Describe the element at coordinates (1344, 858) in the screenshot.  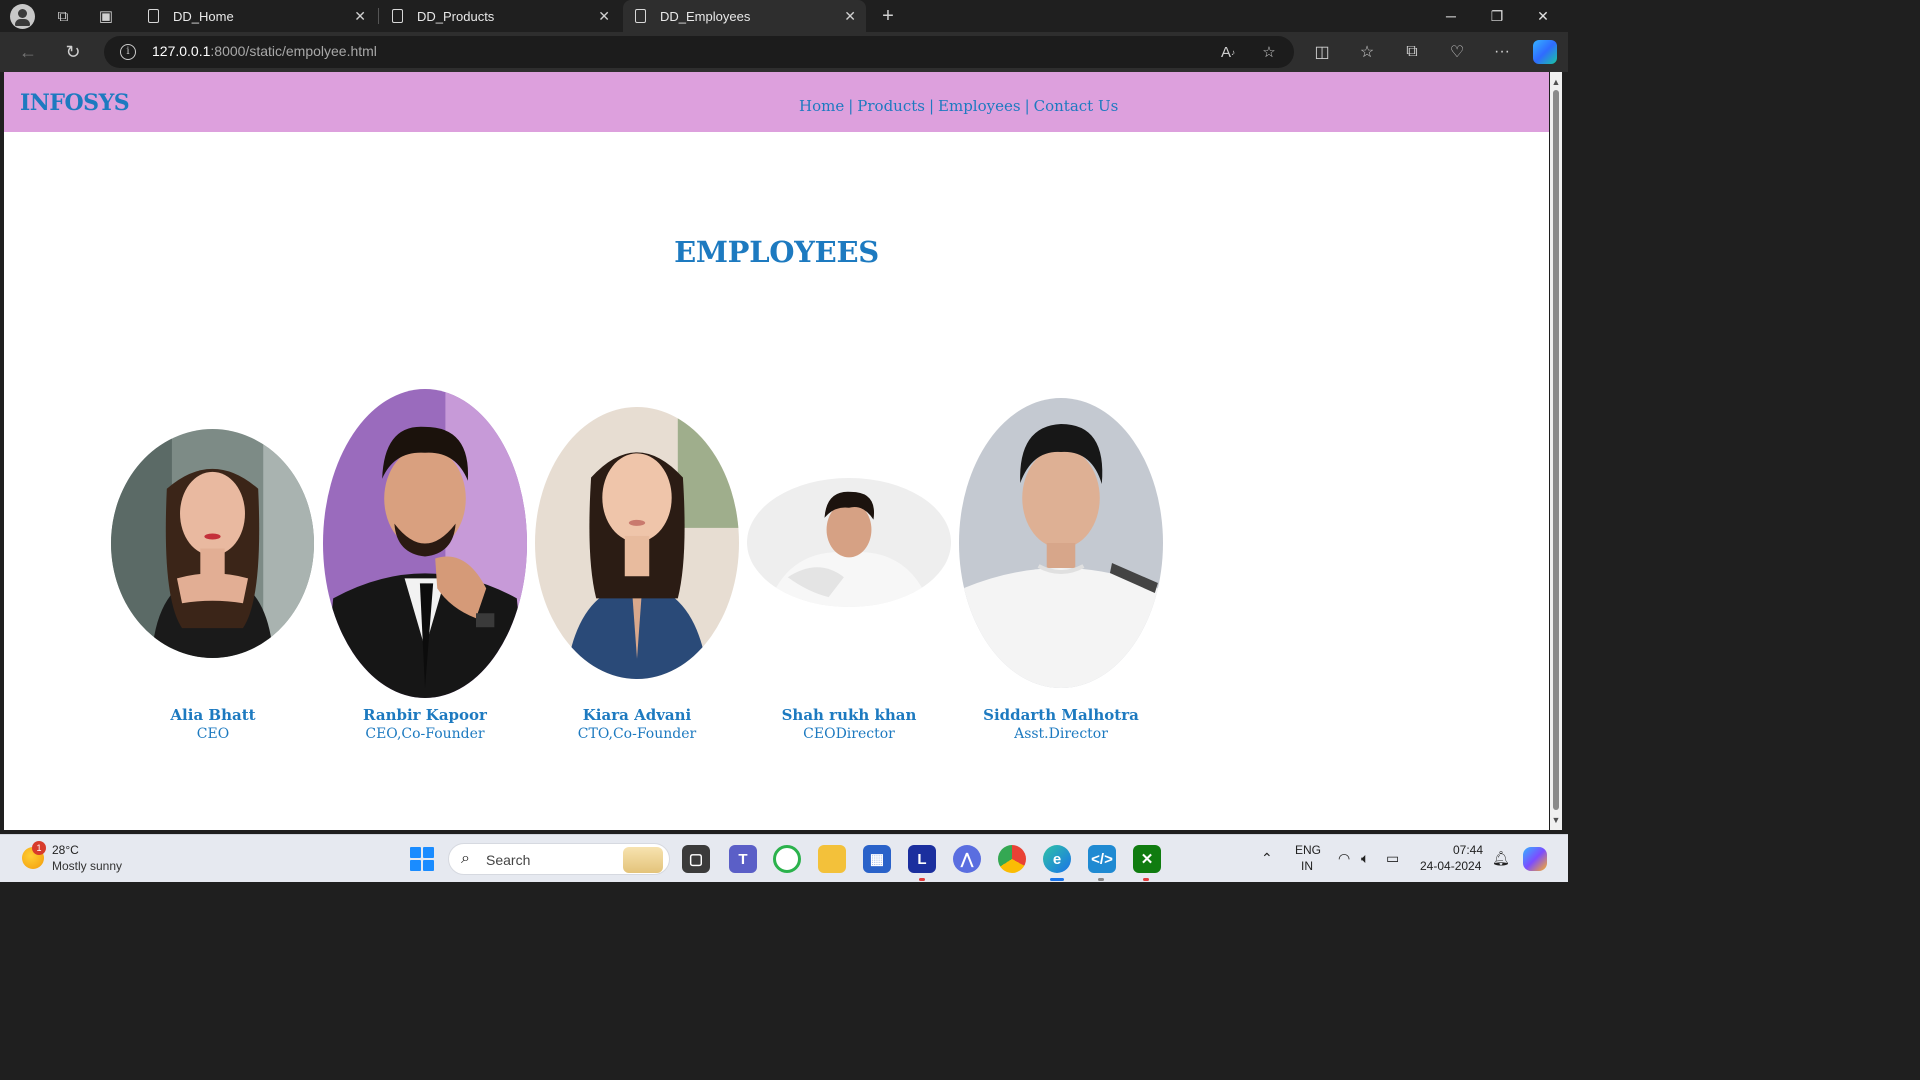
I see `wifi-icon: ◠` at that location.